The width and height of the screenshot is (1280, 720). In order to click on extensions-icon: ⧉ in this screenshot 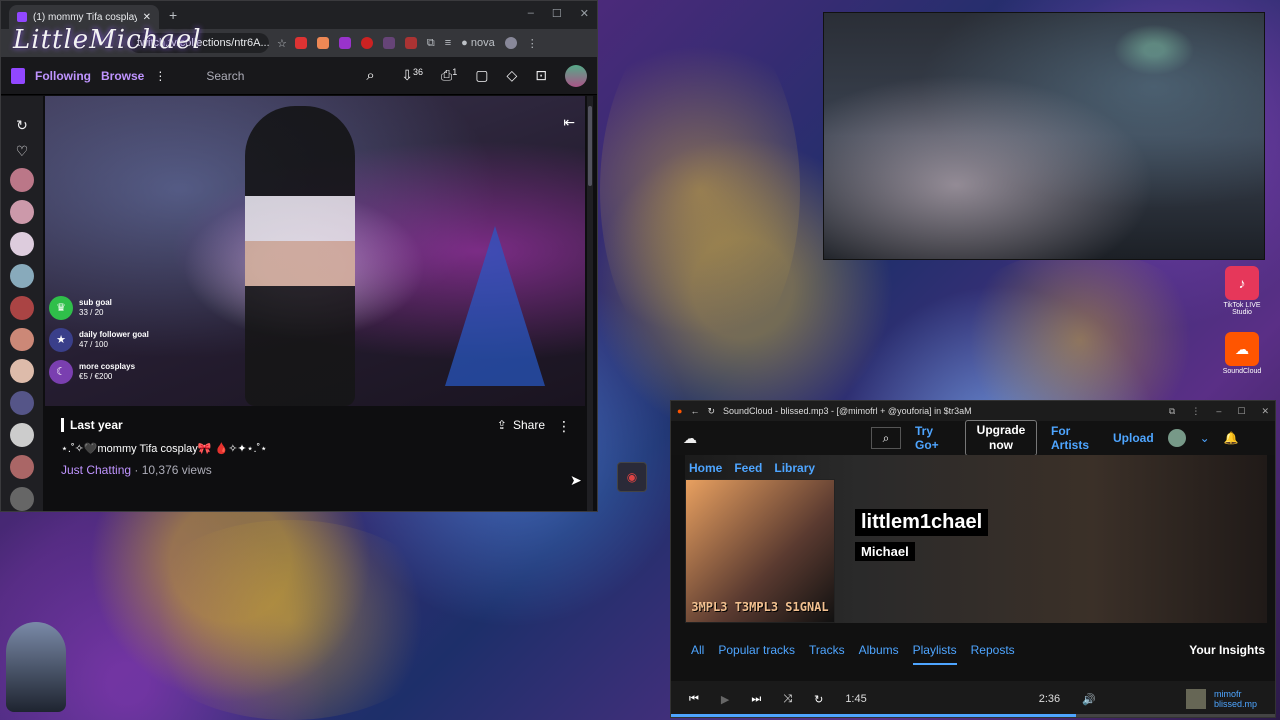, I will do `click(1172, 411)`.